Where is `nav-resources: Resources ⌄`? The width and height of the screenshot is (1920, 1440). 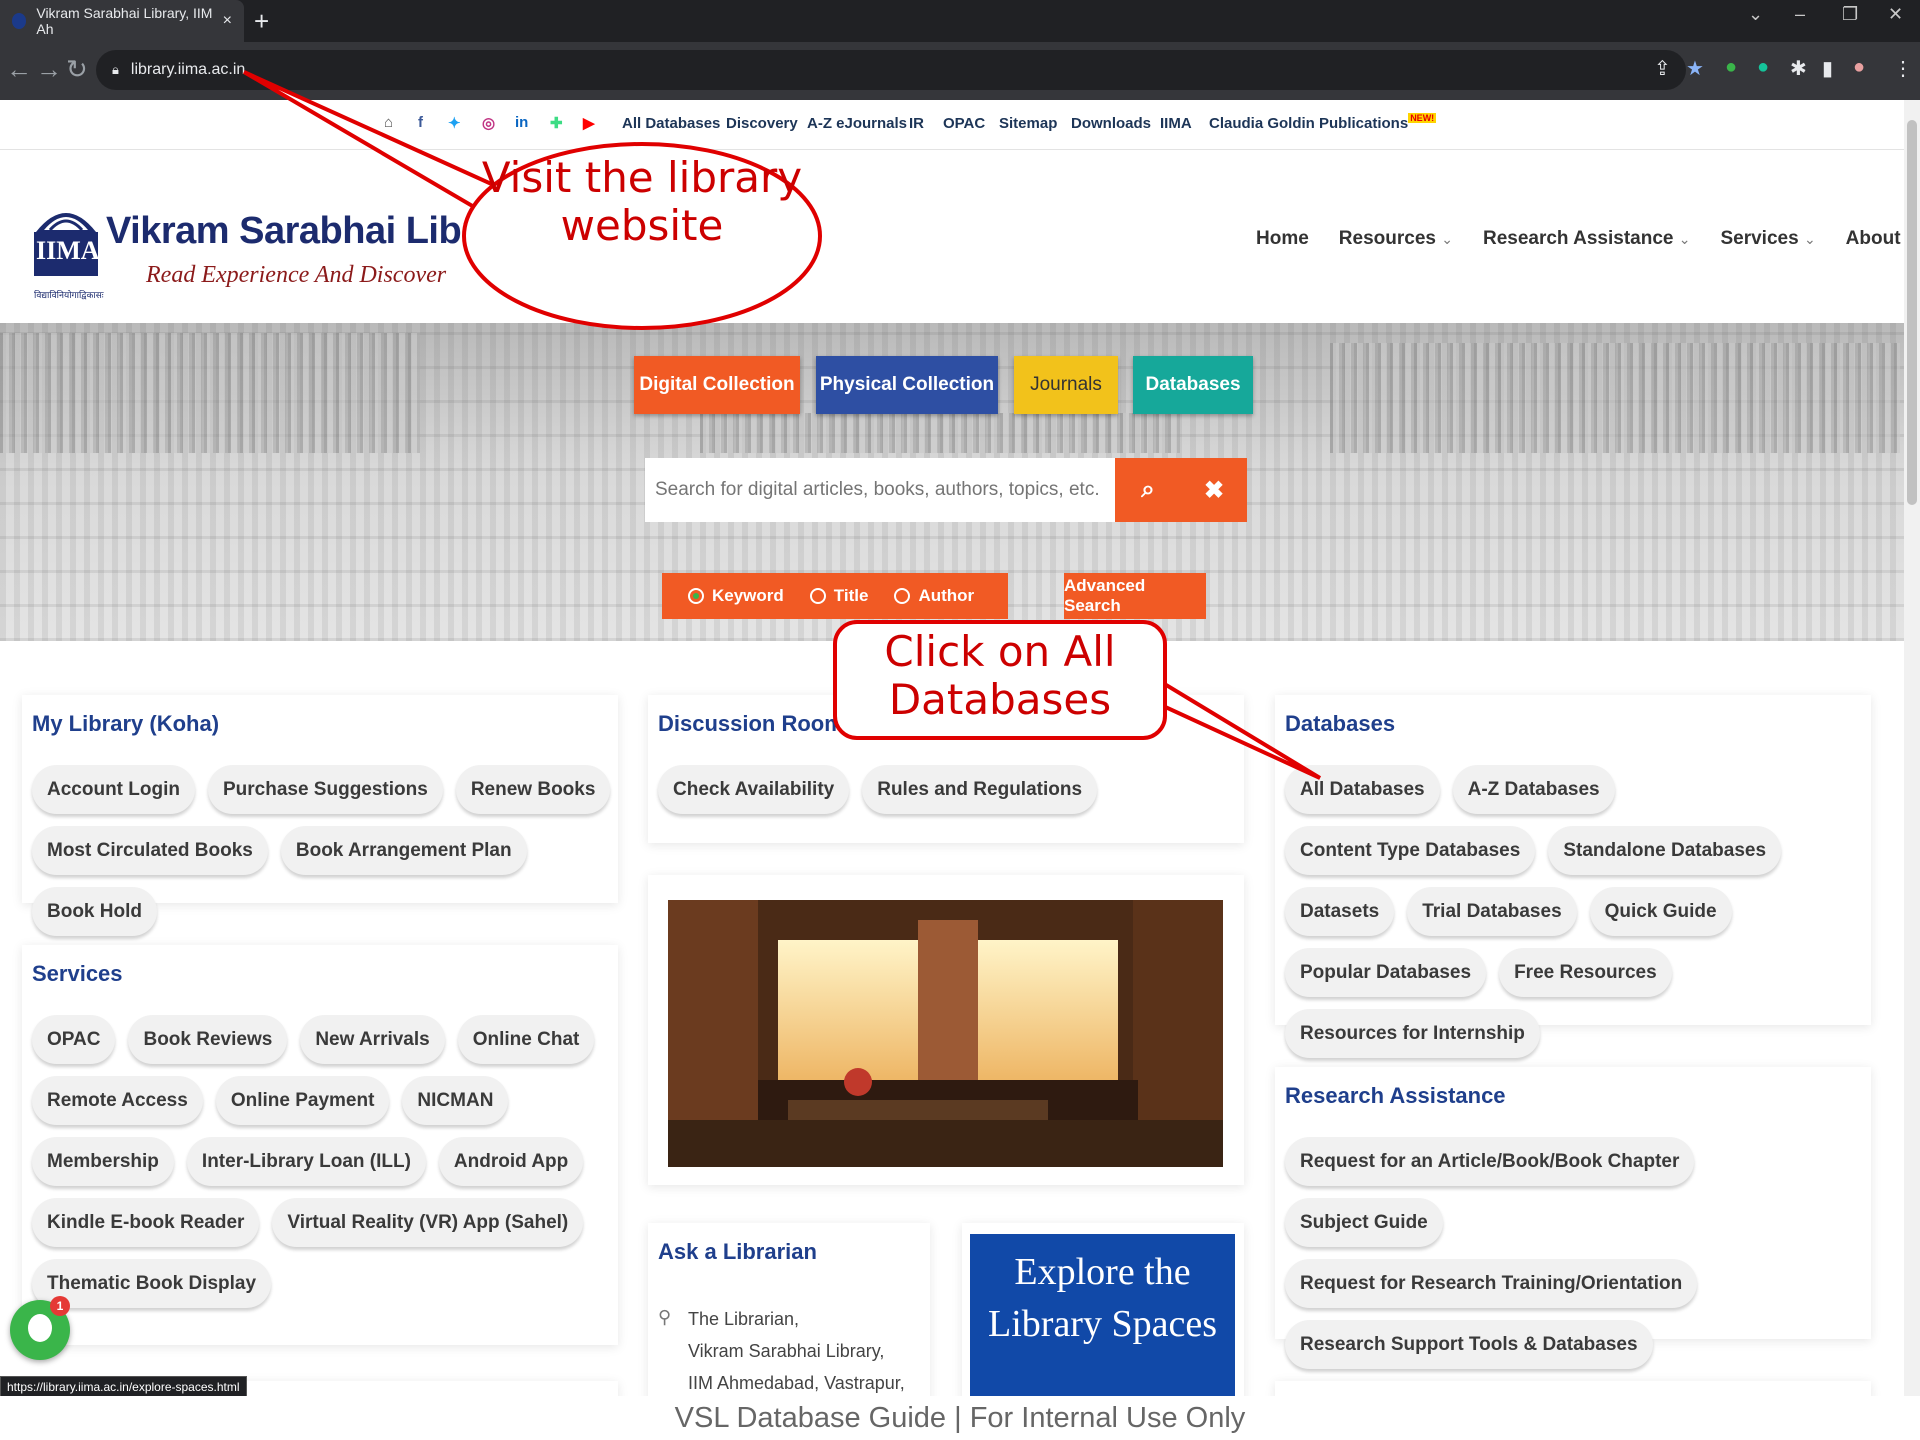
nav-resources: Resources ⌄ is located at coordinates (1396, 239).